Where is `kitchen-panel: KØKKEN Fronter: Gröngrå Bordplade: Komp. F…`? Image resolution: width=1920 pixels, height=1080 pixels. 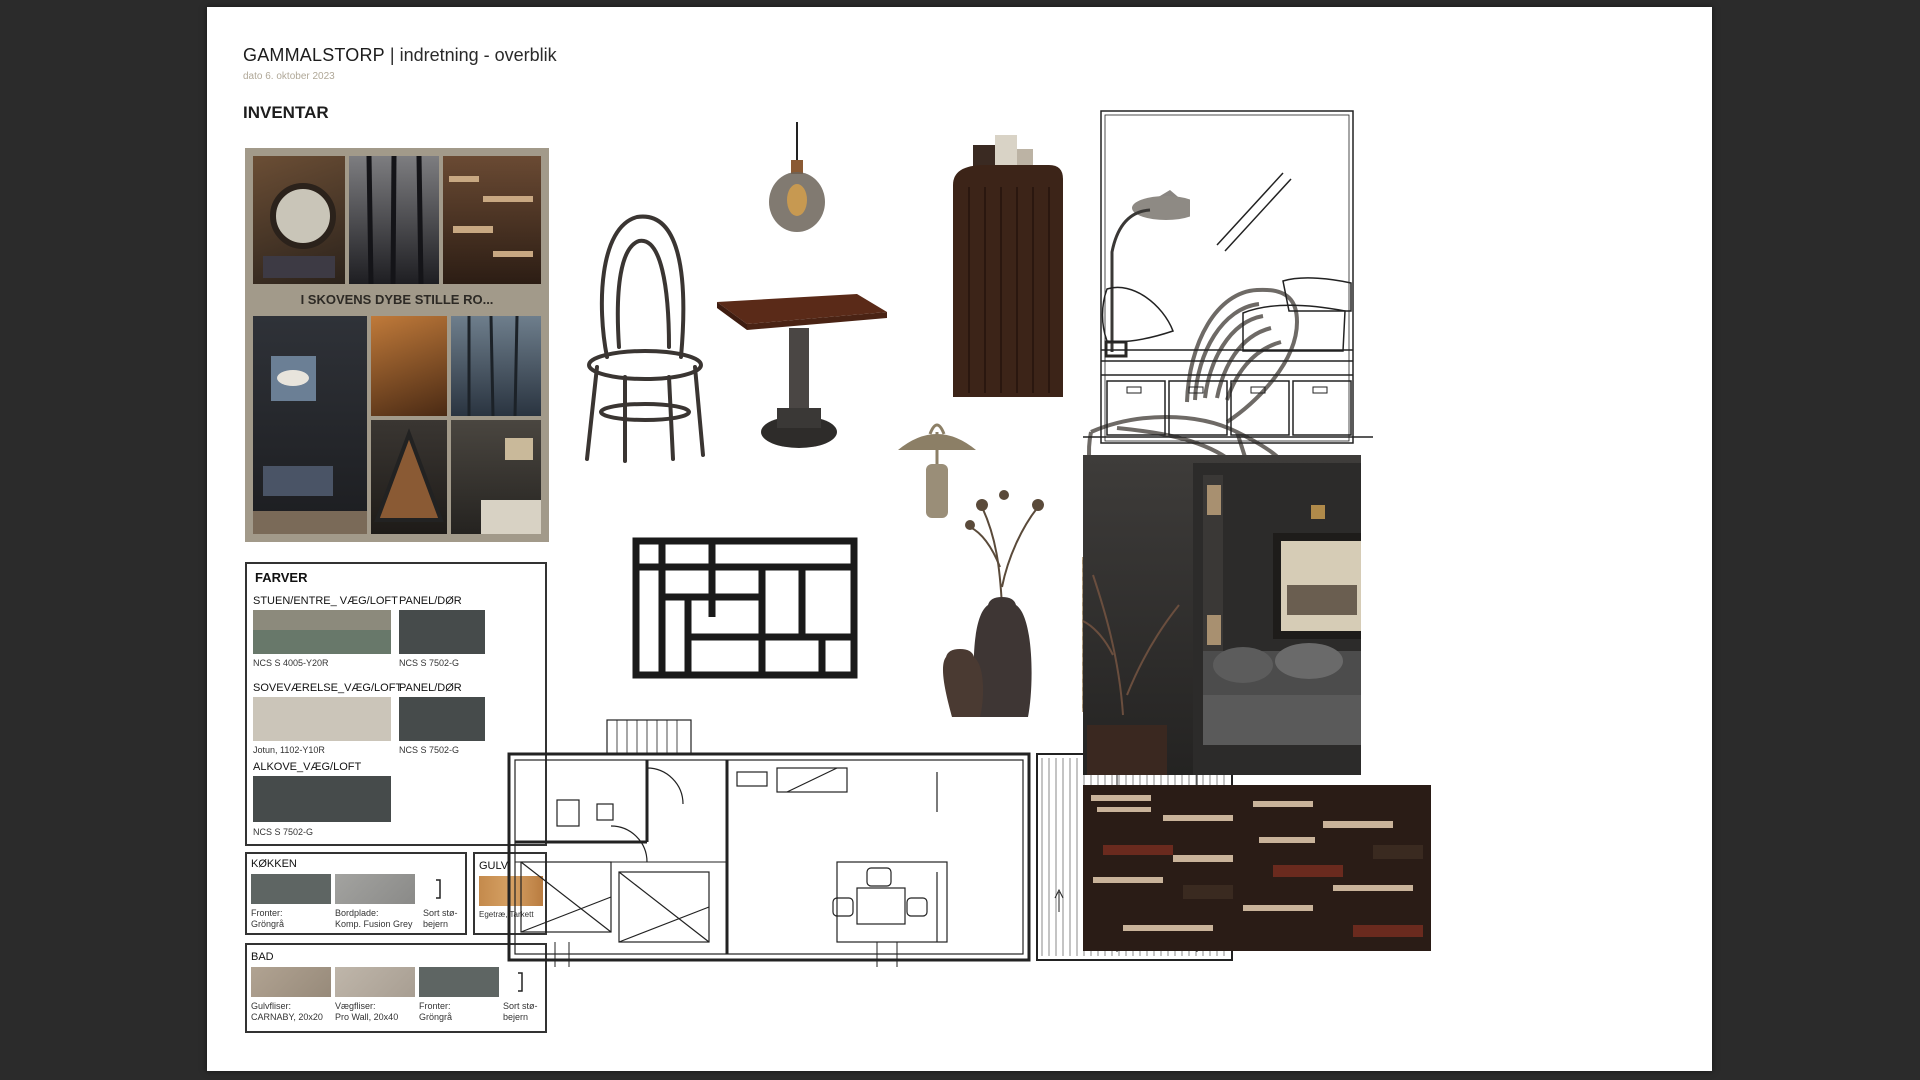
kitchen-panel: KØKKEN Fronter: Gröngrå Bordplade: Komp. F… is located at coordinates (356, 893).